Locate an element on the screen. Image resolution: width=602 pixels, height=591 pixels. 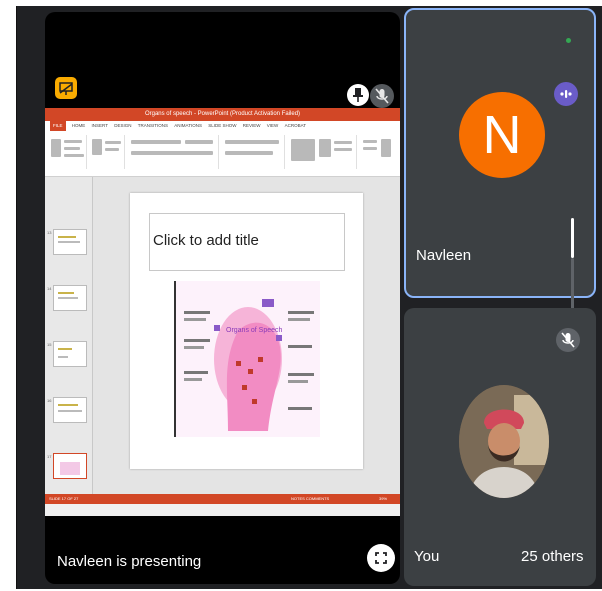
participant-name: Navleen is located at coordinates (444, 255).